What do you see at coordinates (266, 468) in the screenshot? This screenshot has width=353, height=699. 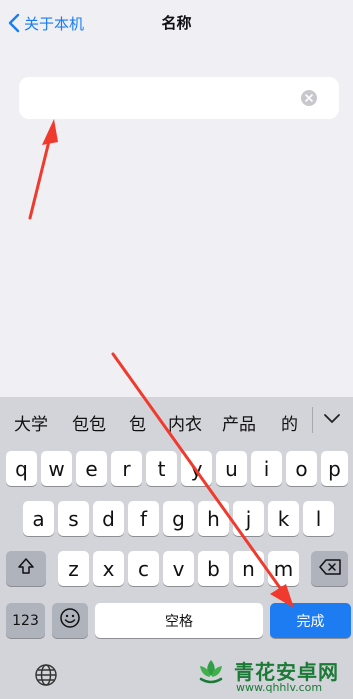 I see `key-i: i` at bounding box center [266, 468].